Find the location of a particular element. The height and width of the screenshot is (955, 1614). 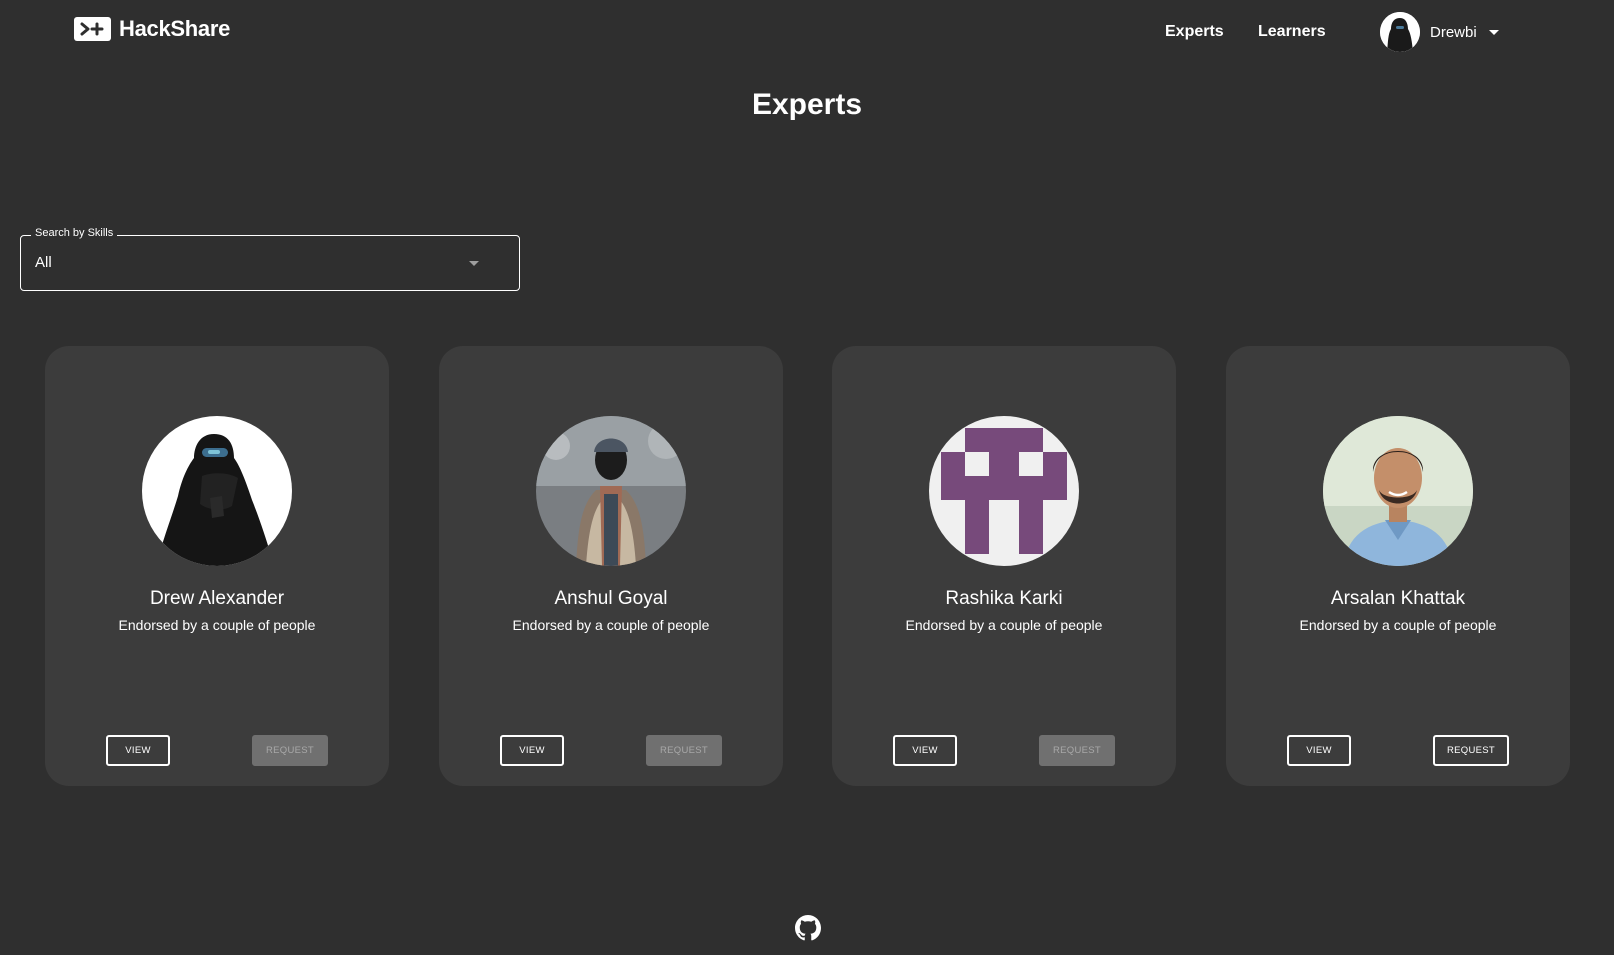

nav-link-experts: Experts is located at coordinates (1194, 32).